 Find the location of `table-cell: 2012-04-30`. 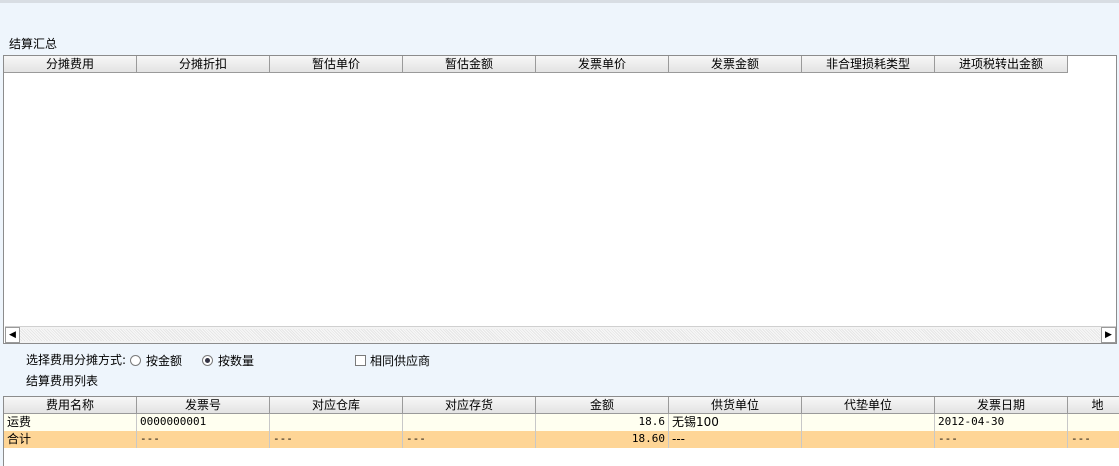

table-cell: 2012-04-30 is located at coordinates (1001, 422).